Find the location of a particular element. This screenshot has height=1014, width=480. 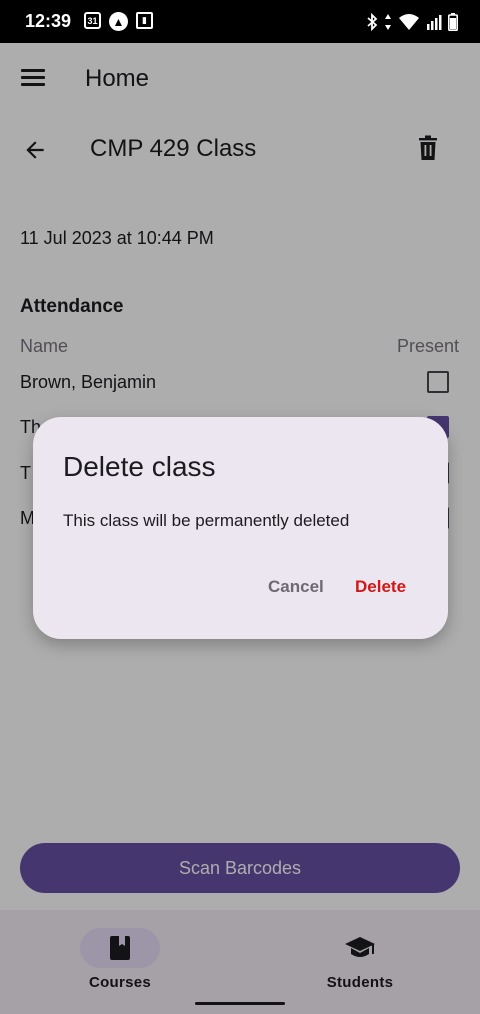

dialog-title: Delete class is located at coordinates (139, 466).